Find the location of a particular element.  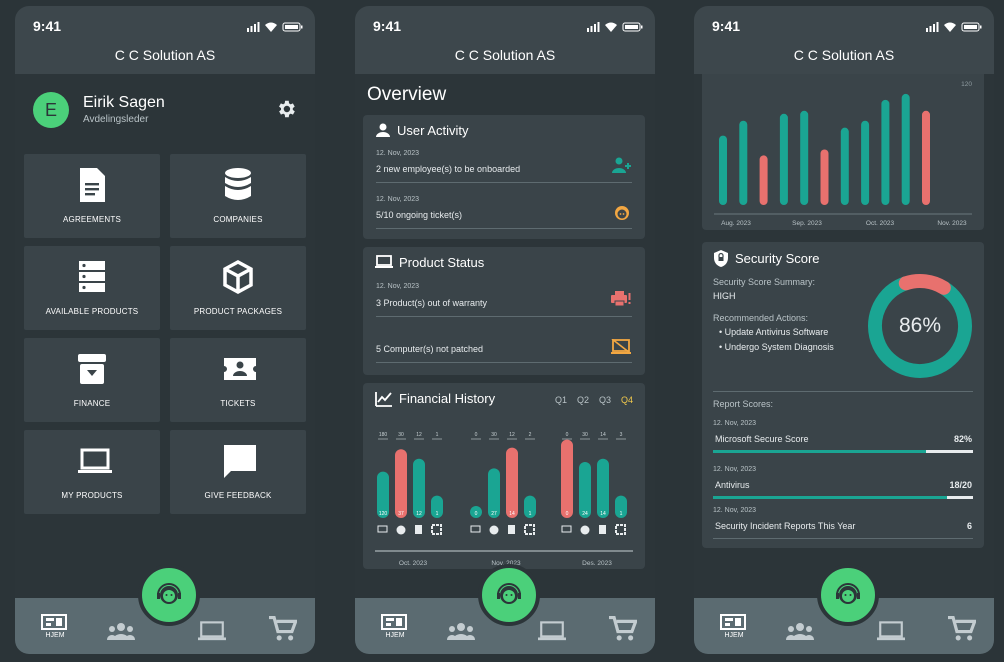

tile-label: TICKETS is located at coordinates (238, 403).